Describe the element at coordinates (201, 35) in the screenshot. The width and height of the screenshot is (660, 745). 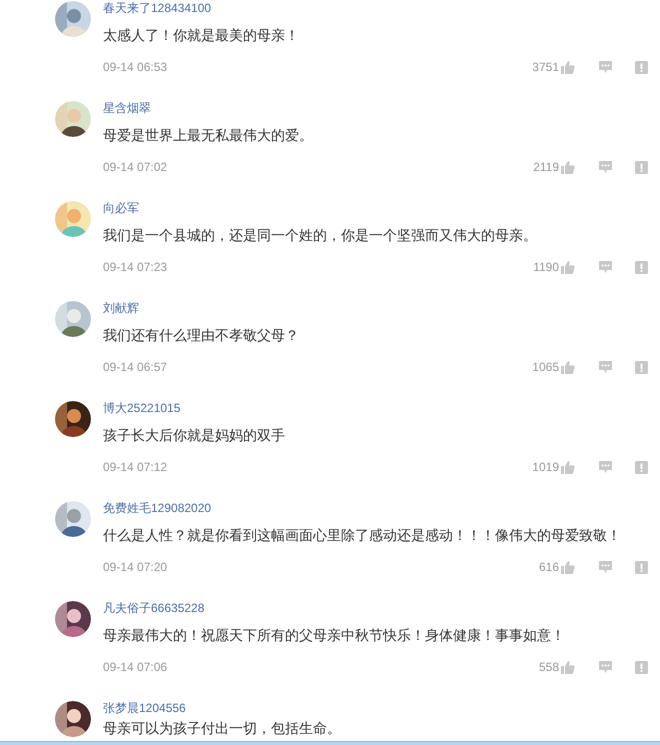
I see `comment-text: 太感人了！你就是最美的母亲！` at that location.